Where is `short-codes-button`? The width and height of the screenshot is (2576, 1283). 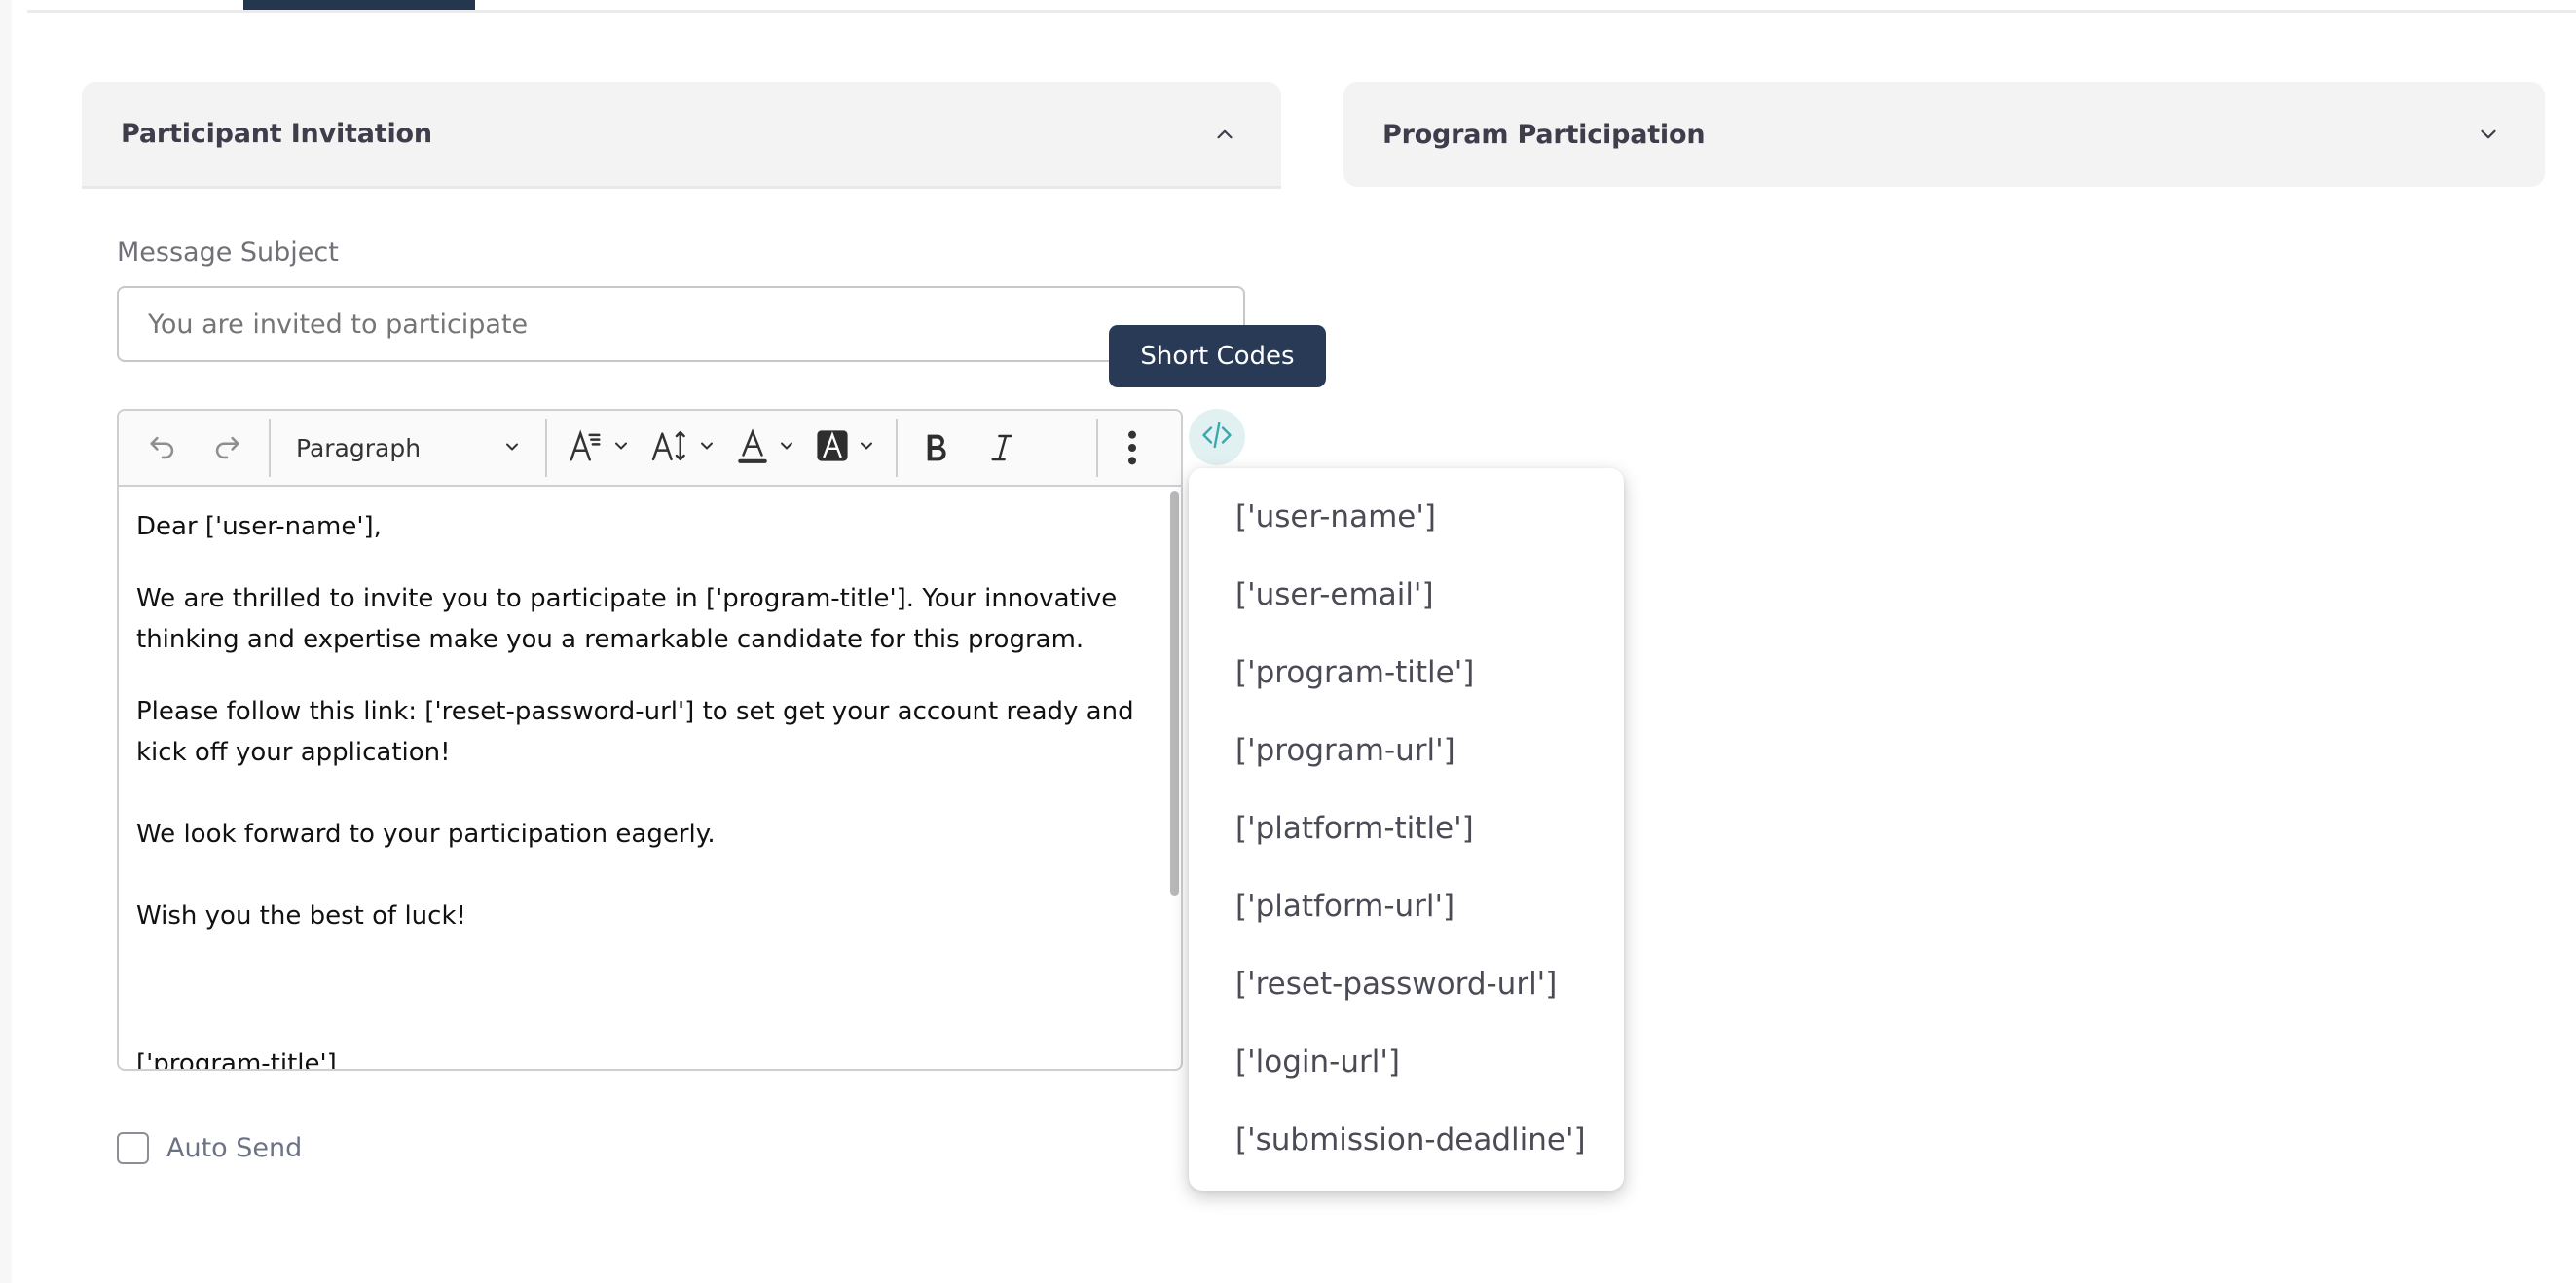
short-codes-button is located at coordinates (1217, 437).